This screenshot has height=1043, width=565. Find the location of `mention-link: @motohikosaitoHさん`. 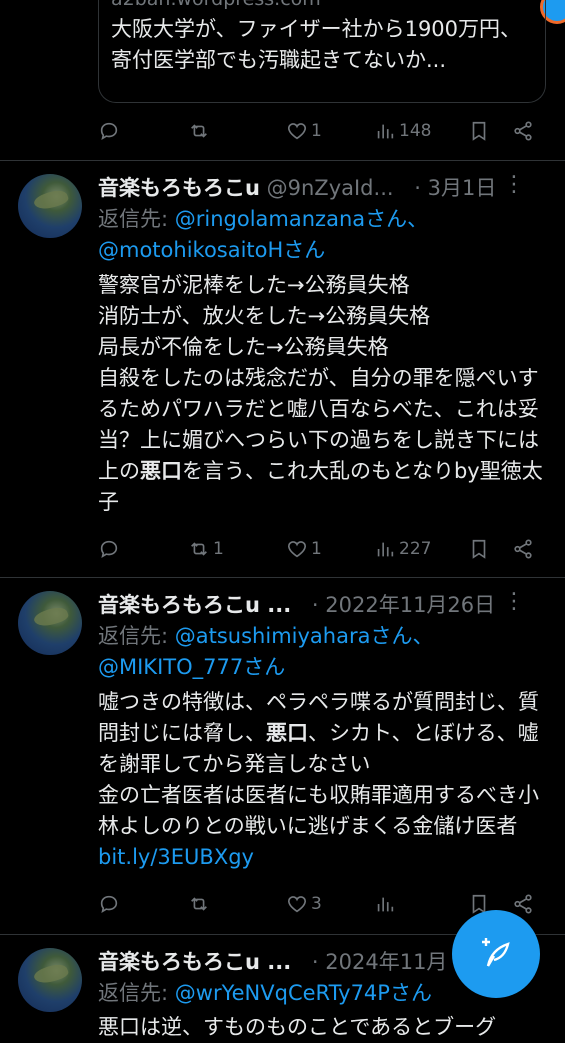

mention-link: @motohikosaitoHさん is located at coordinates (211, 250).